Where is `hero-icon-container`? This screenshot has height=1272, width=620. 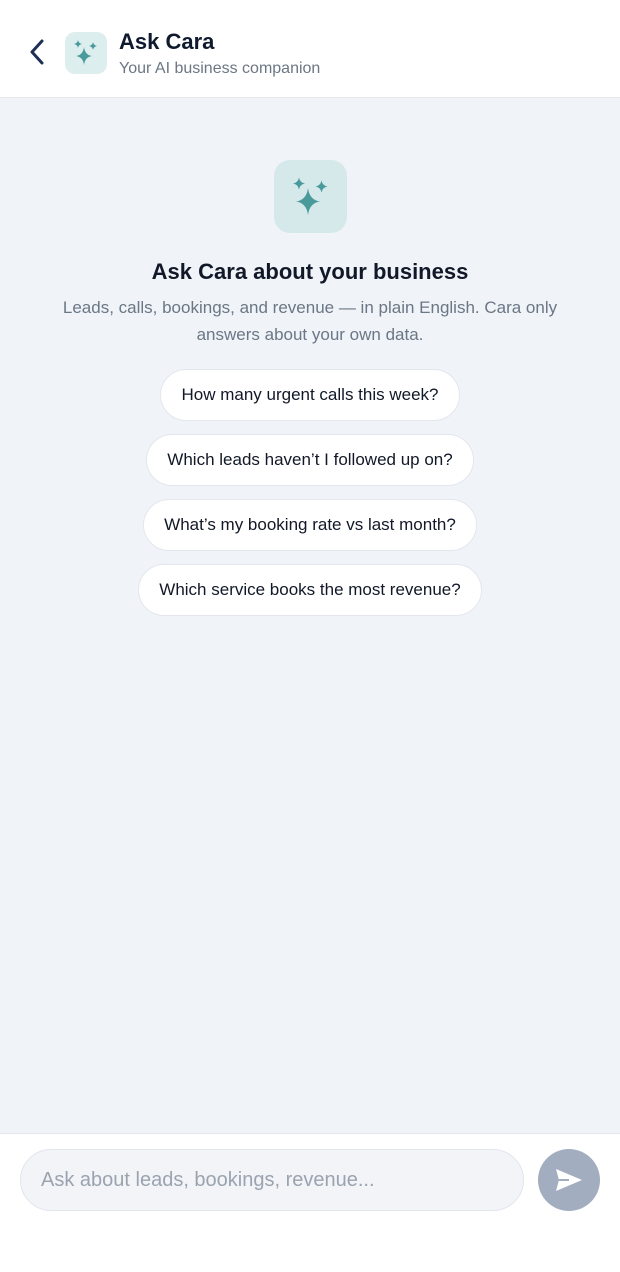 hero-icon-container is located at coordinates (310, 196).